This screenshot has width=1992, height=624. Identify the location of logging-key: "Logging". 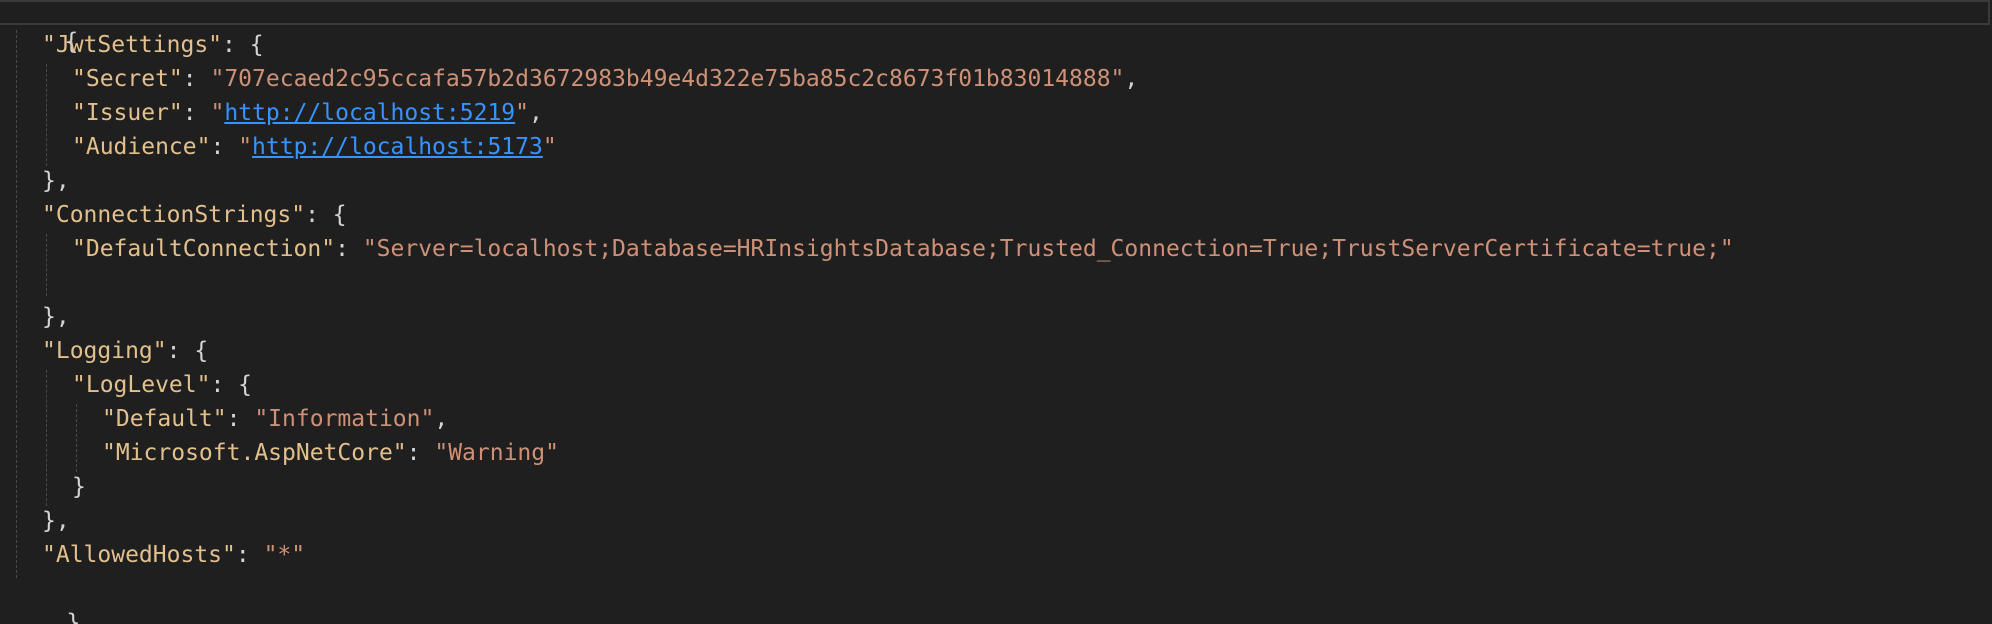
(104, 351).